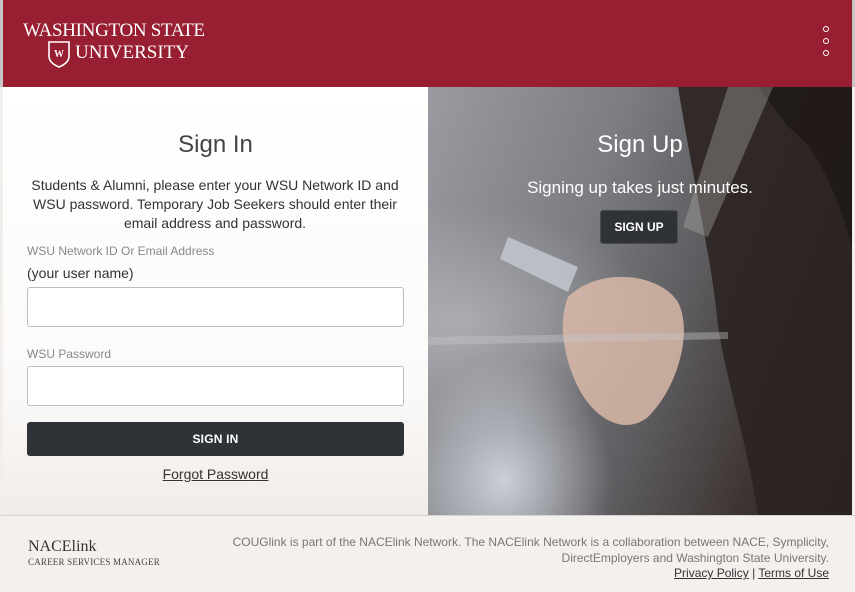 The width and height of the screenshot is (855, 592). Describe the element at coordinates (80, 273) in the screenshot. I see `username-hint: (your user name)` at that location.